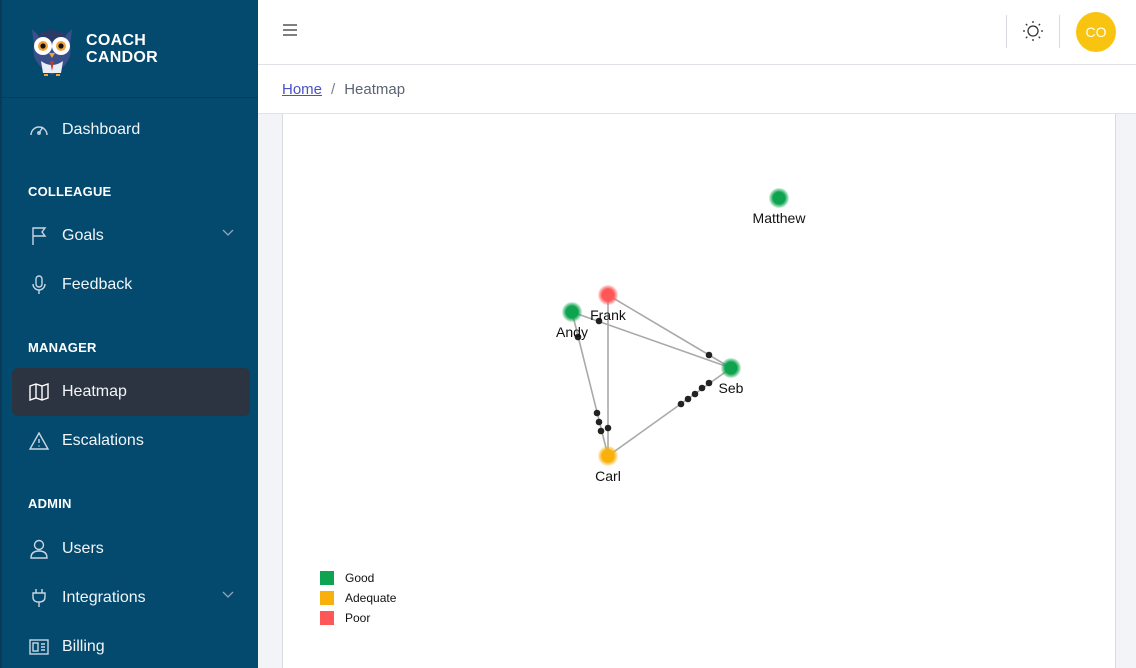 This screenshot has width=1136, height=668. Describe the element at coordinates (327, 578) in the screenshot. I see `legend-swatch-good` at that location.